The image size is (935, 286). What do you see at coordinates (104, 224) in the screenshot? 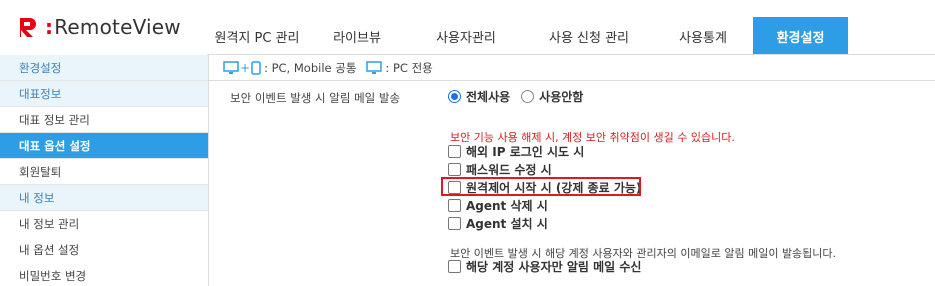
I see `sidebar-item-my-info-manage: 내 정보 관리` at bounding box center [104, 224].